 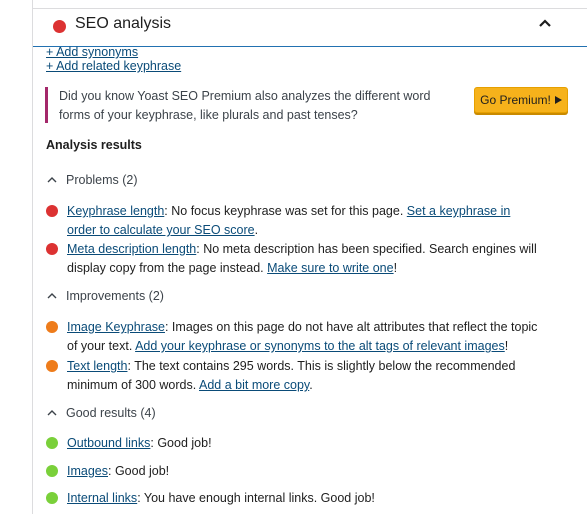 I want to click on analysis-results-heading: Analysis results, so click(x=94, y=145).